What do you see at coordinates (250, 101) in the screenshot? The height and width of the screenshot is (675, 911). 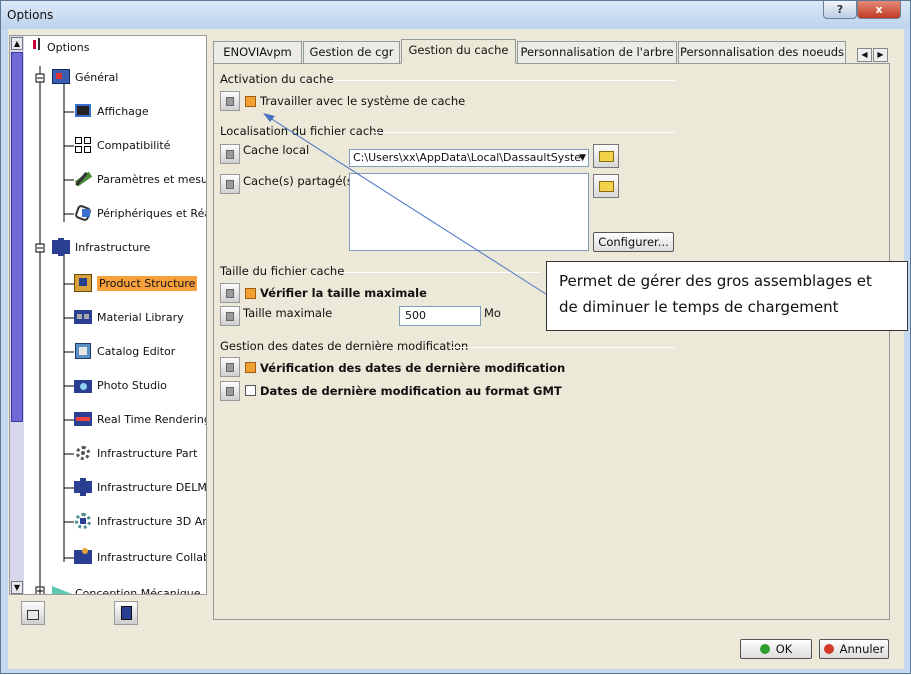 I see `cache-system-checkbox` at bounding box center [250, 101].